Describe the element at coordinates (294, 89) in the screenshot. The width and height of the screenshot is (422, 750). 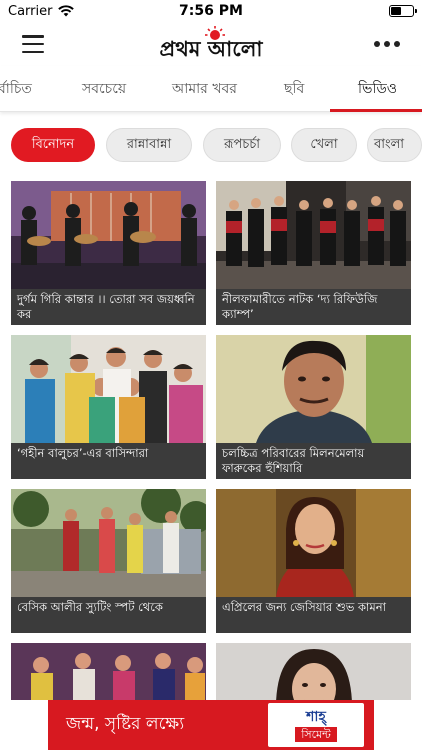
I see `tab-photos: ছবি` at that location.